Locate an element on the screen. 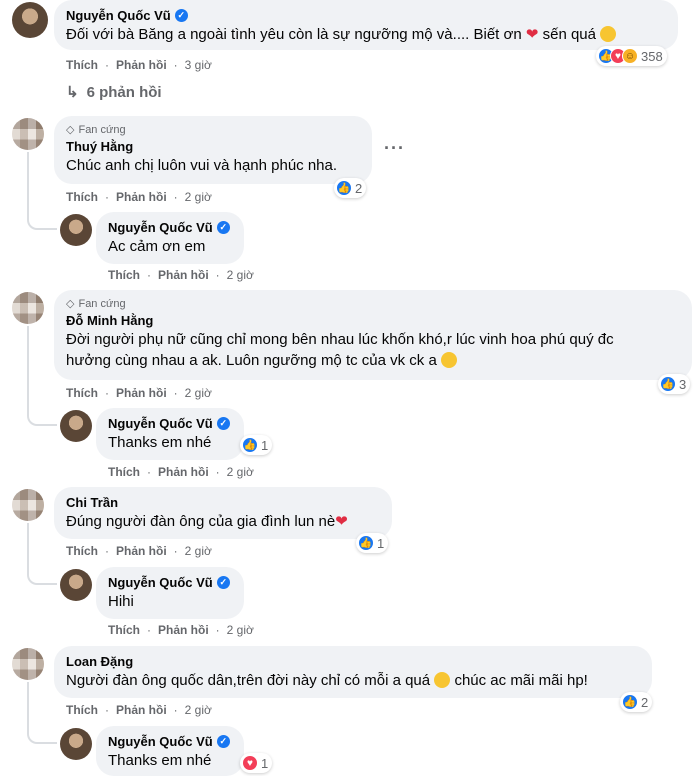 The image size is (693, 776). fan-badge-label: Fan cứng is located at coordinates (102, 304).